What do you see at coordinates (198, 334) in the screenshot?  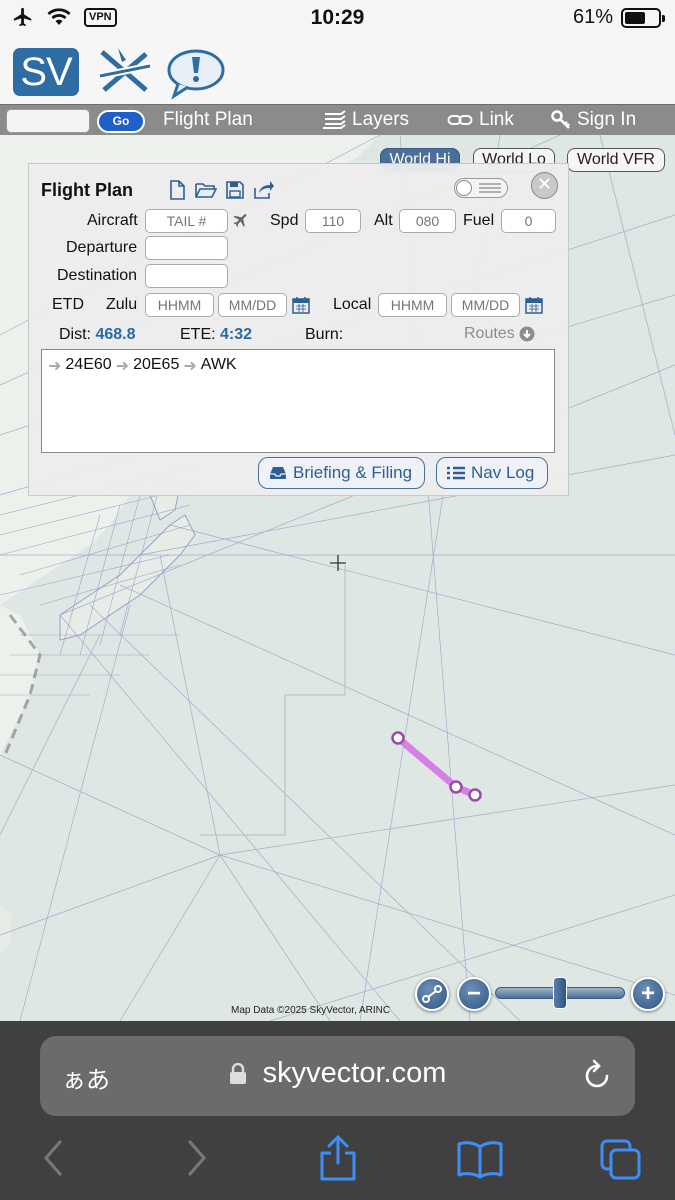 I see `ete-label: ETE:` at bounding box center [198, 334].